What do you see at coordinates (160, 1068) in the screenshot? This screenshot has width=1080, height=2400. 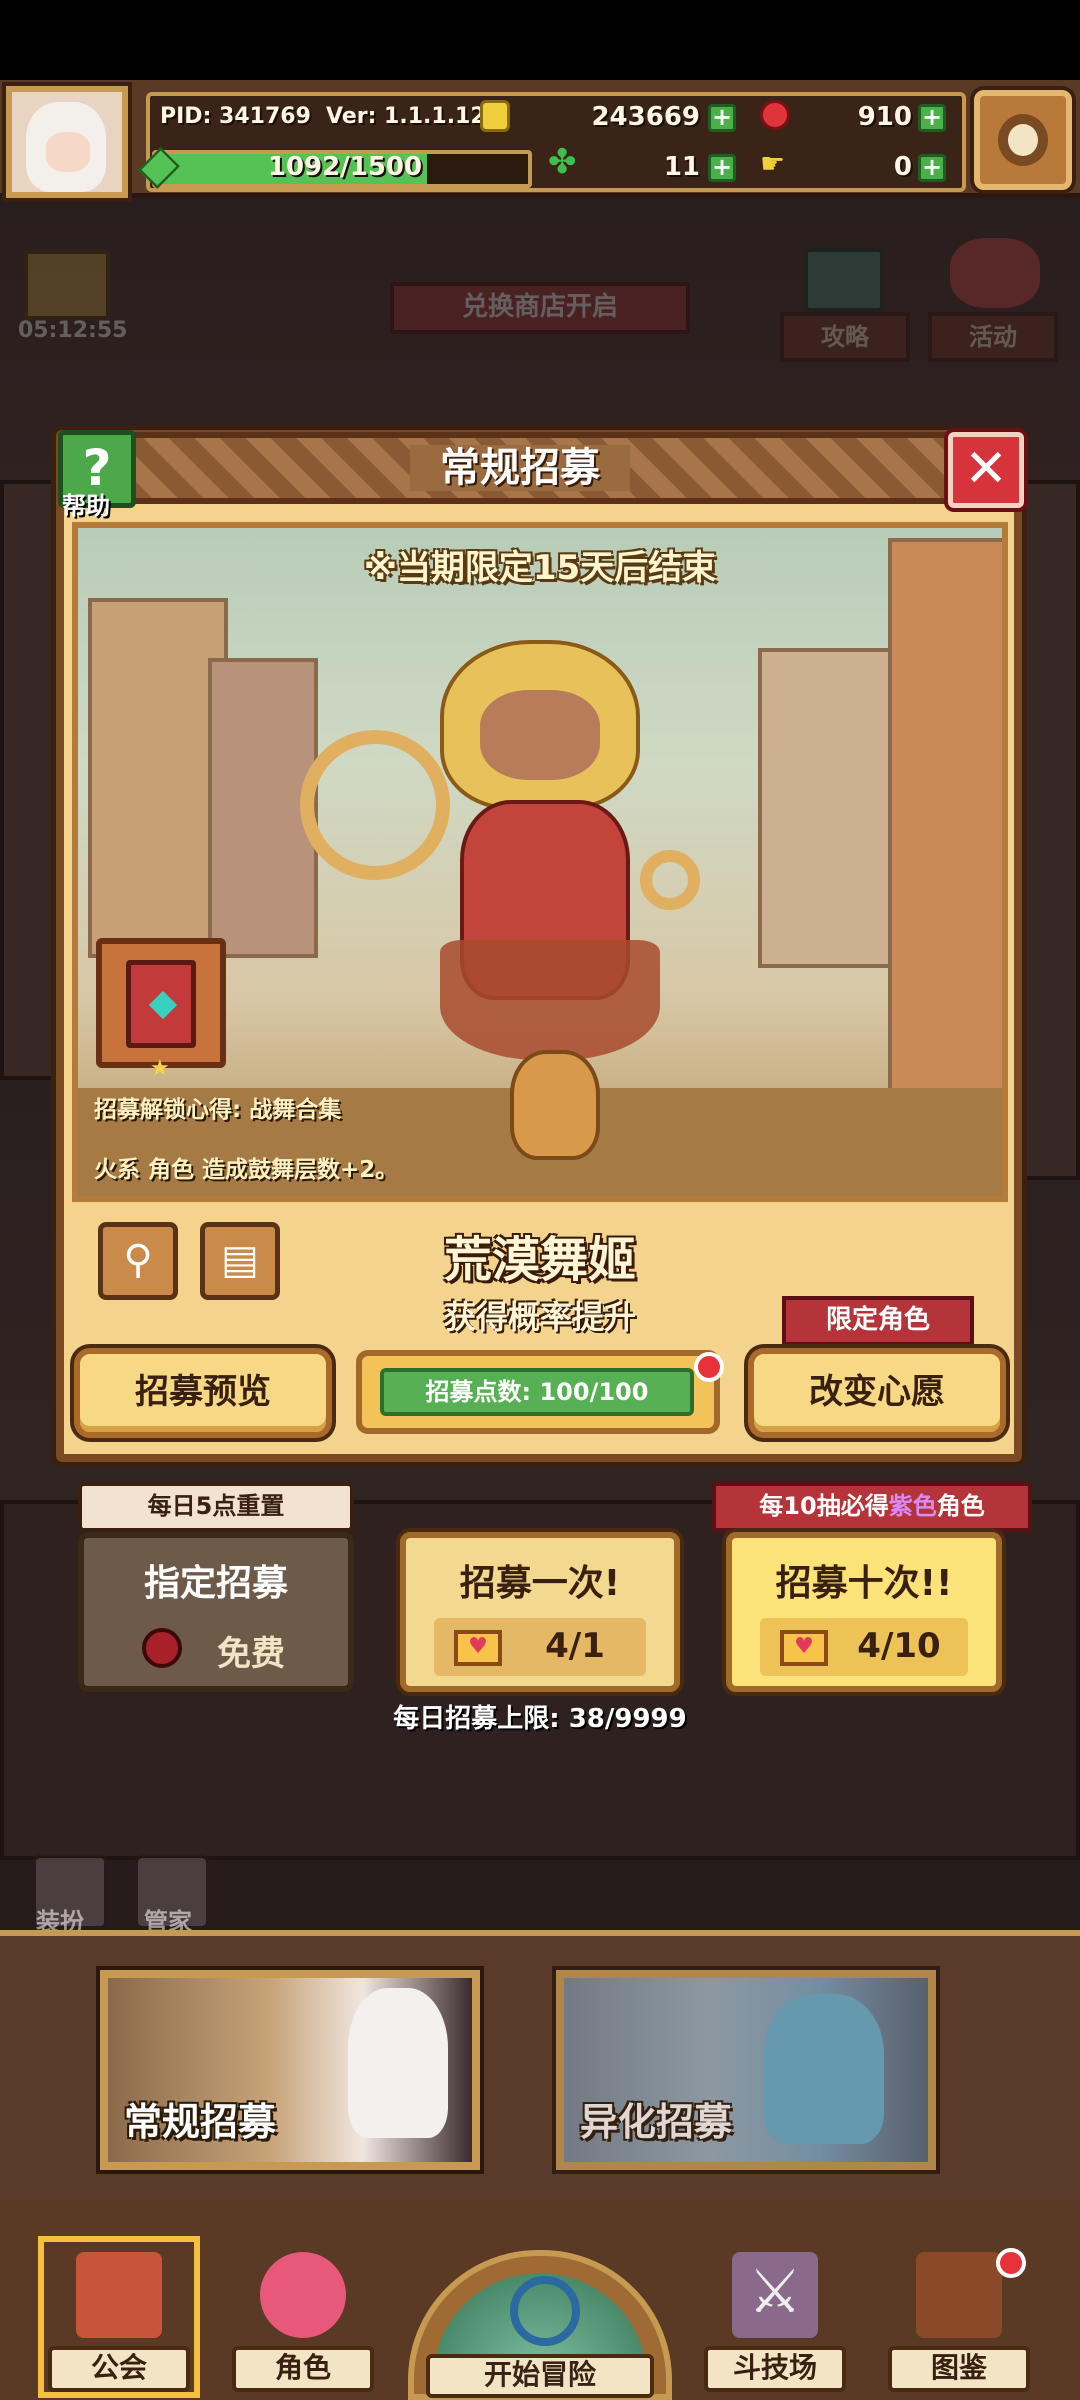 I see `star-icon: ★` at bounding box center [160, 1068].